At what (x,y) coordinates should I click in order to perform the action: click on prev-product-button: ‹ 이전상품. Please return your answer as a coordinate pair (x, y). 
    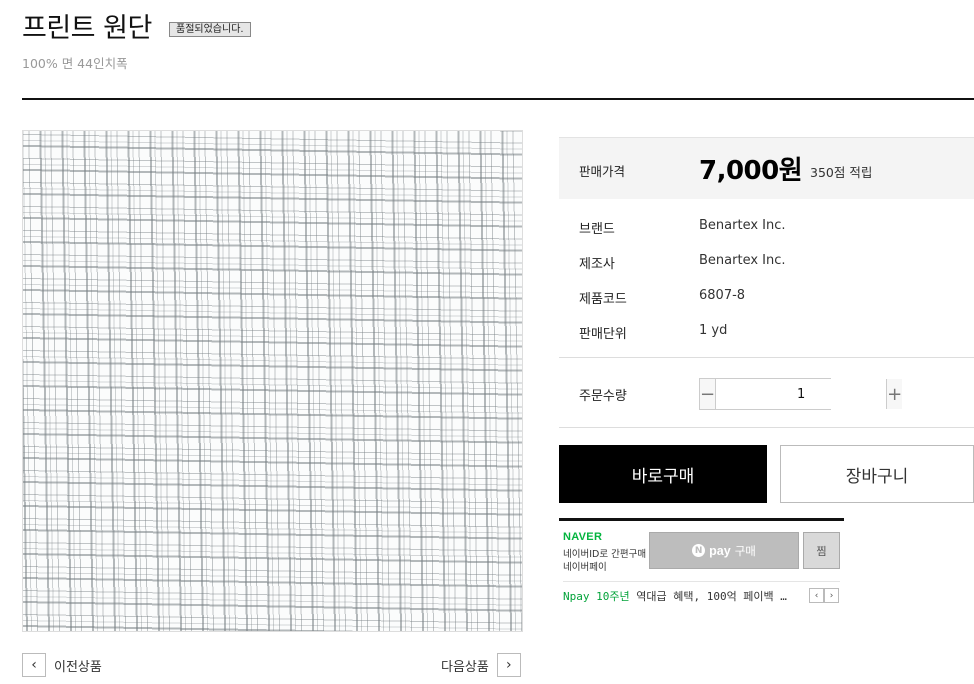
    Looking at the image, I should click on (62, 665).